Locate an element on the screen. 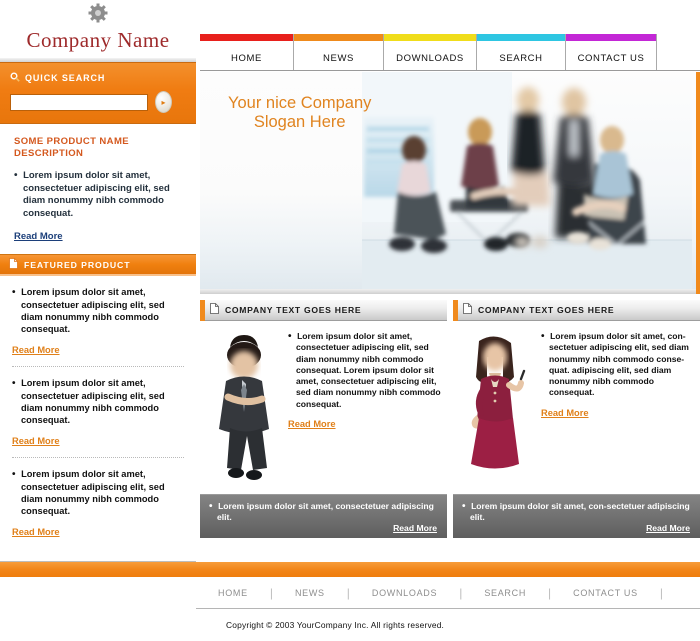 This screenshot has width=700, height=641. nav-tab-downloads: DOWNLOADS is located at coordinates (430, 52).